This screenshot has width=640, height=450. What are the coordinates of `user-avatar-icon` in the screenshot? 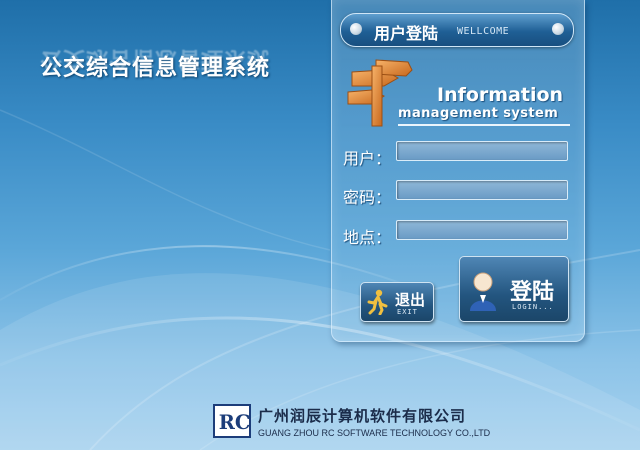 It's located at (483, 291).